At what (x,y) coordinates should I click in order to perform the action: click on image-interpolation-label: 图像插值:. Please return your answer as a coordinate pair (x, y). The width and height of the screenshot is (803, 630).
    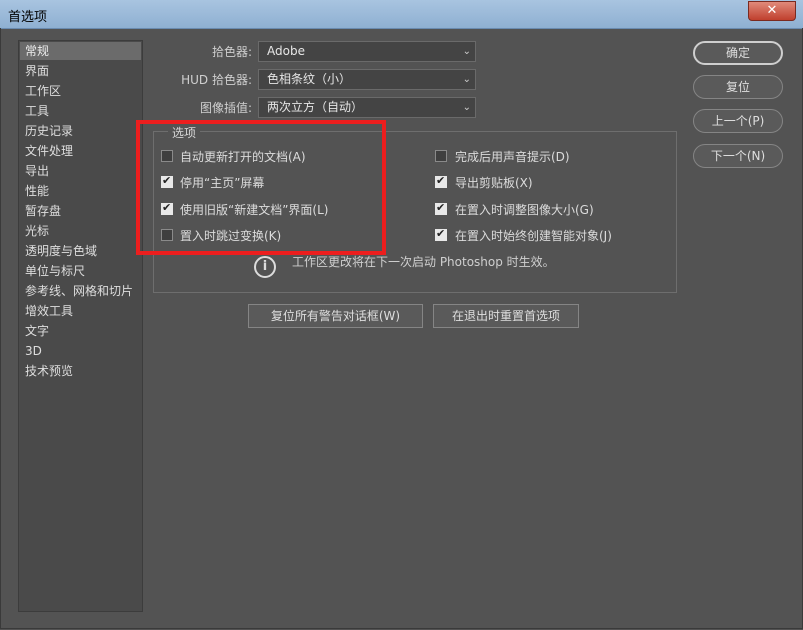
    Looking at the image, I should click on (225, 108).